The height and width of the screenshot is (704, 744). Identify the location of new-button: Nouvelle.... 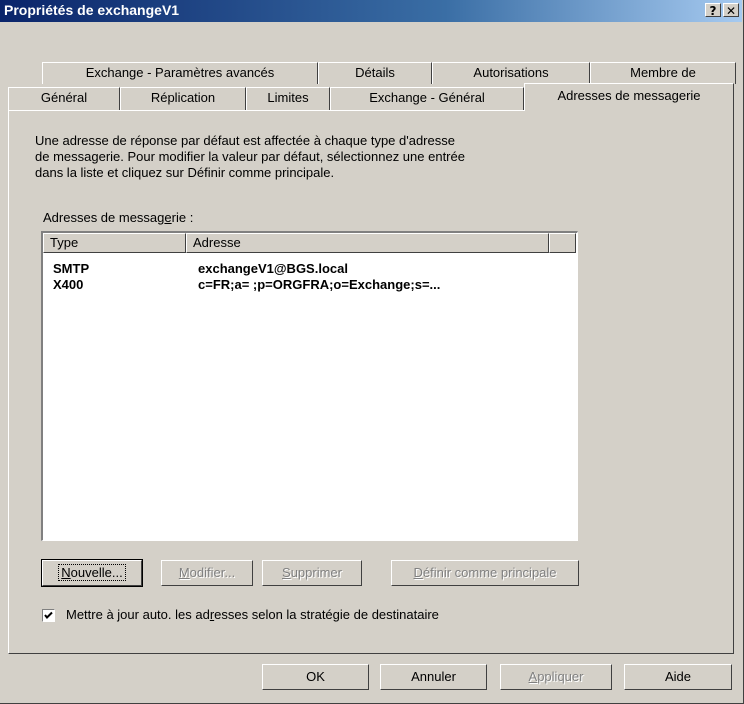
(92, 573).